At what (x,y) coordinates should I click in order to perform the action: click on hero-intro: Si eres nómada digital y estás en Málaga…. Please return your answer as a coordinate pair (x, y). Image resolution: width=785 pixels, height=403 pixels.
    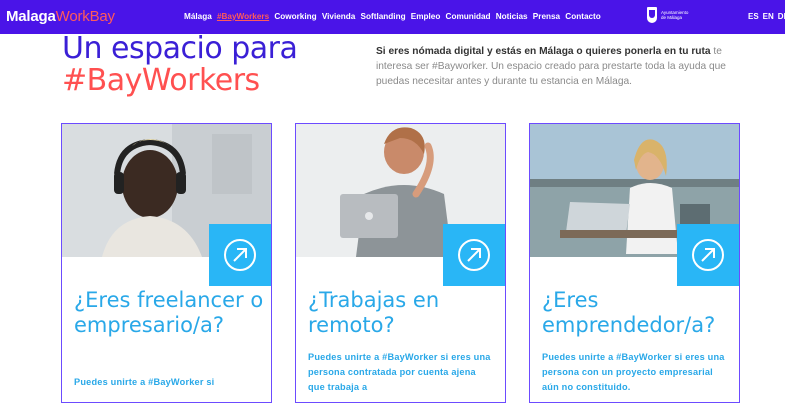
    Looking at the image, I should click on (558, 66).